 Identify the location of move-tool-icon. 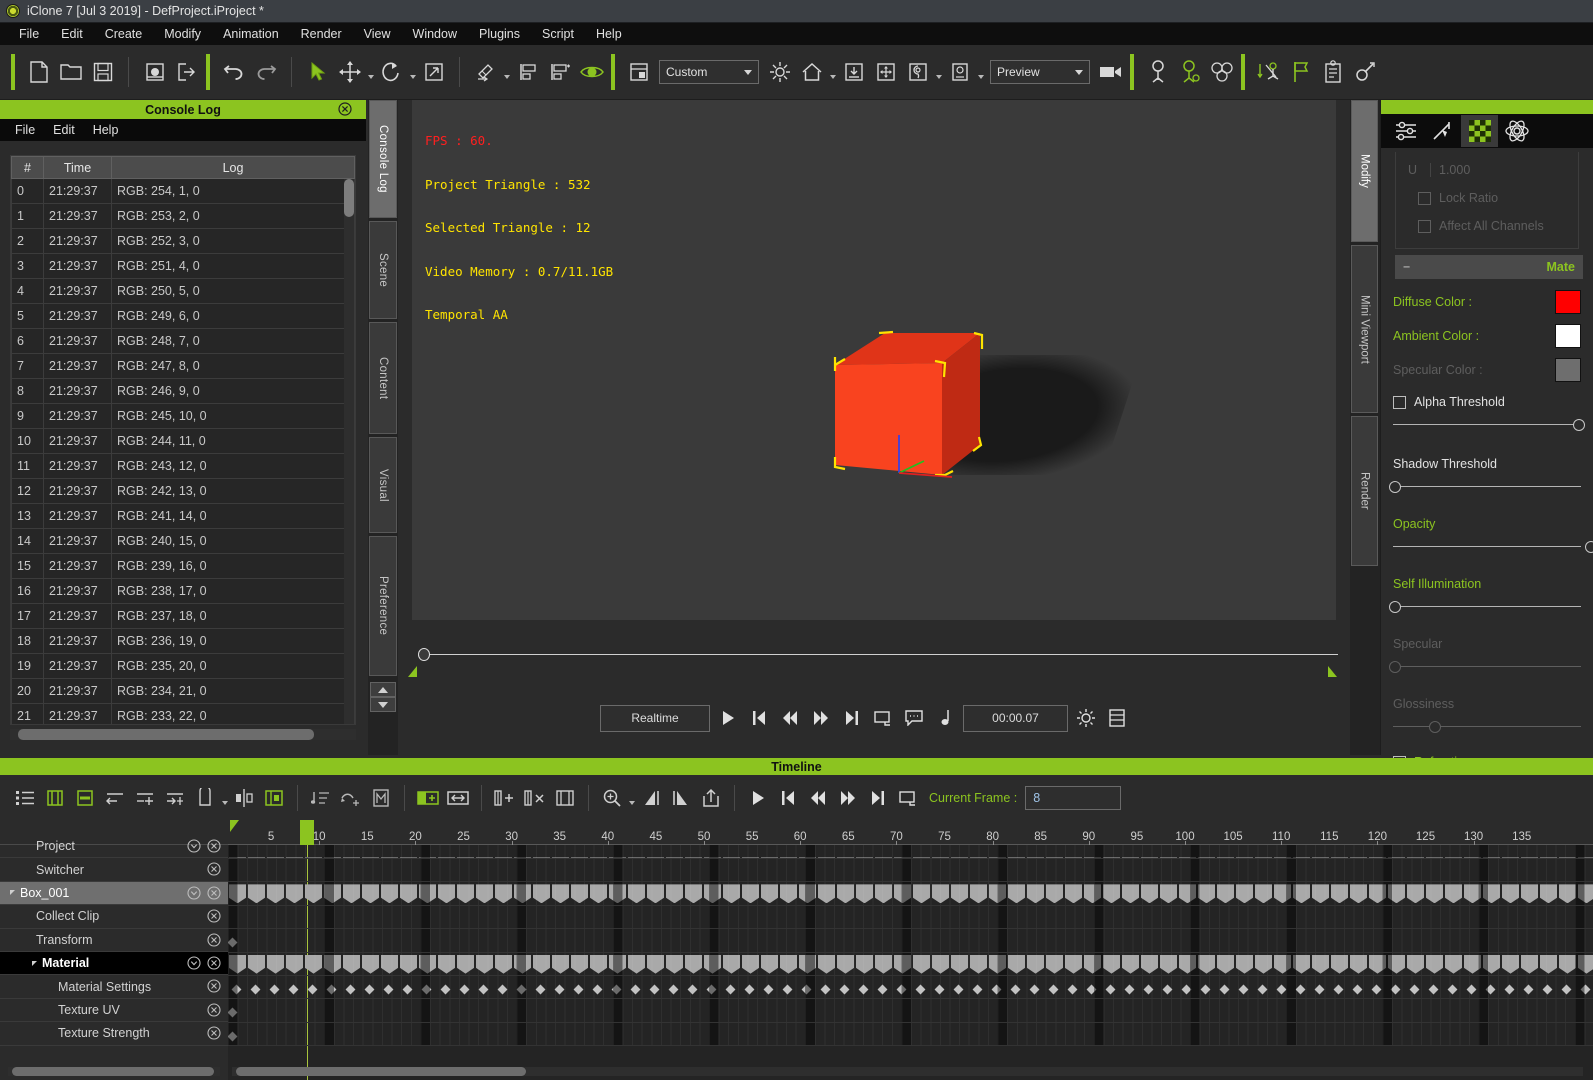
(349, 72).